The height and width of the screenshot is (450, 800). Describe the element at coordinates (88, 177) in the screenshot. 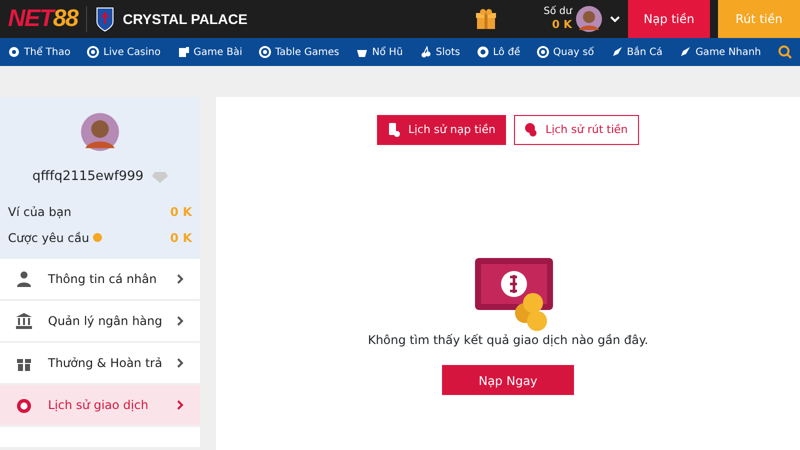

I see `username: qfffq2115ewf999` at that location.